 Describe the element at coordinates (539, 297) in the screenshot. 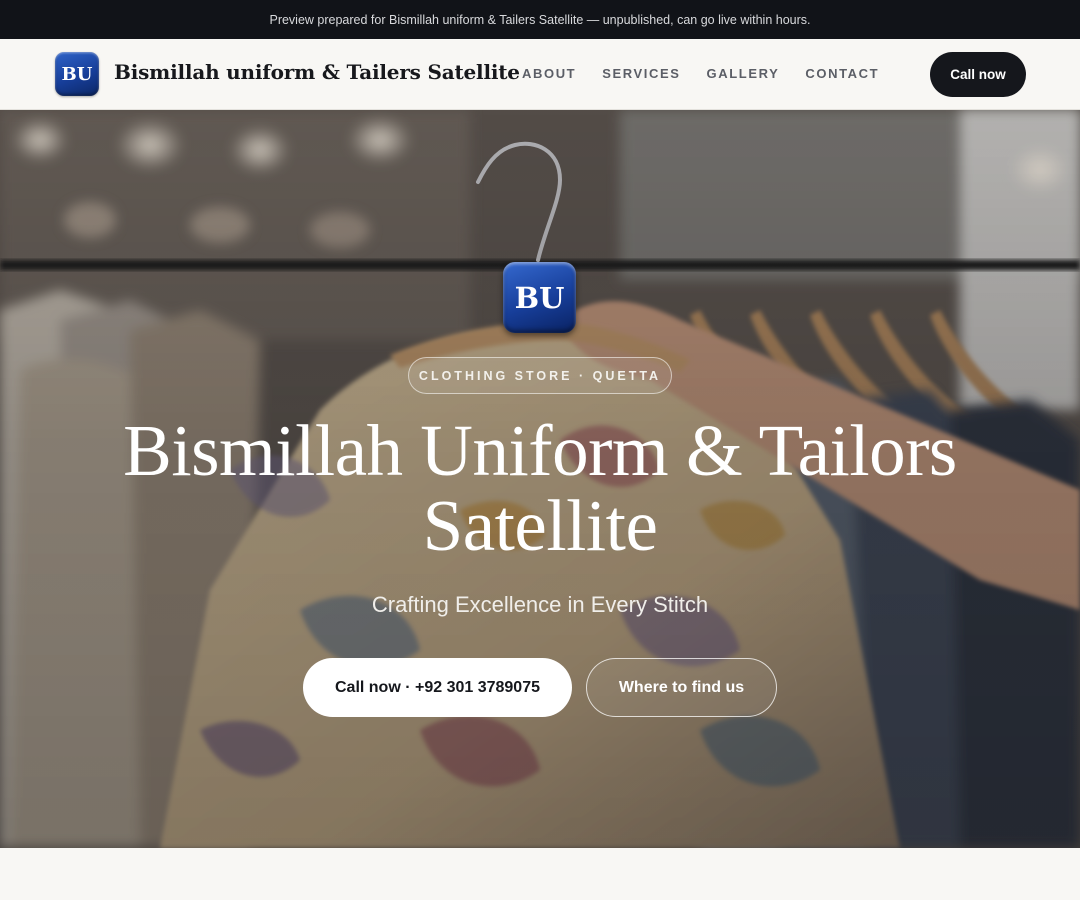

I see `hero-logo-badge: BU` at that location.